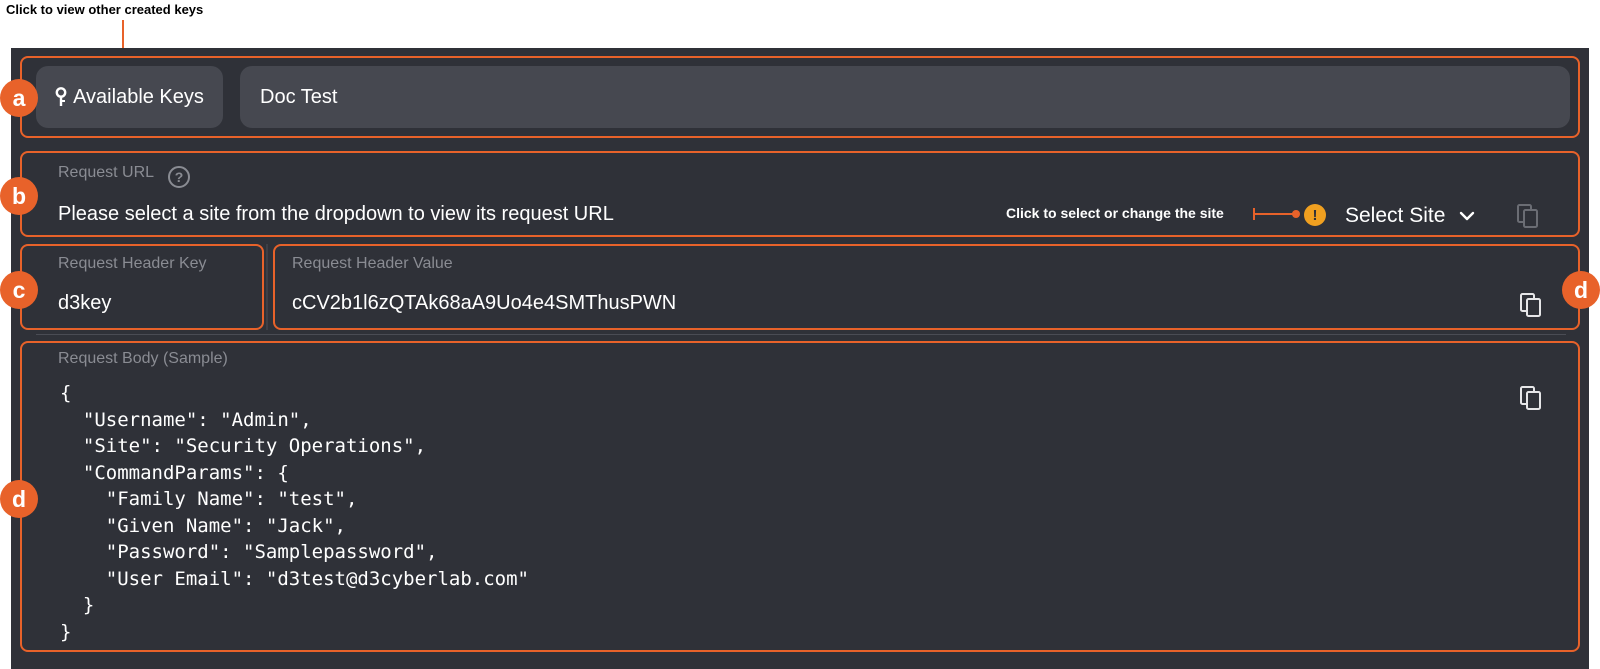  Describe the element at coordinates (926, 287) in the screenshot. I see `annotation-frame-d-header` at that location.